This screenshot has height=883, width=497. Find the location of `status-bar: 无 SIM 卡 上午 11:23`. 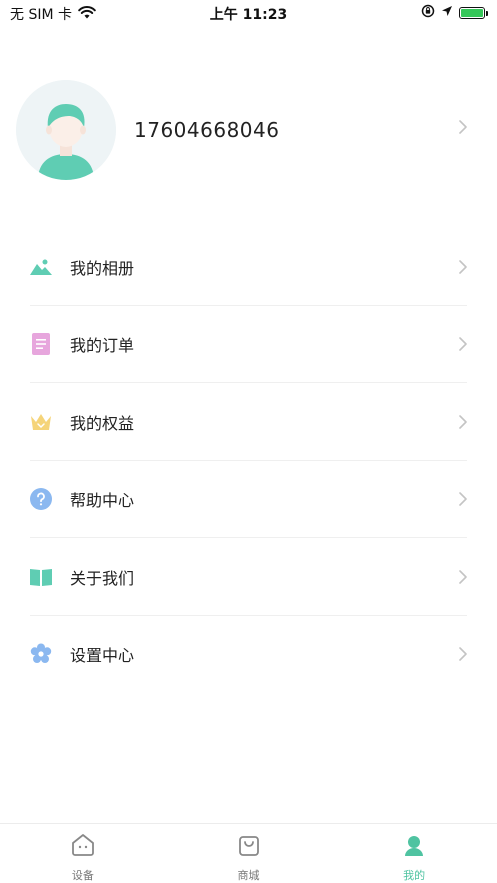

status-bar: 无 SIM 卡 上午 11:23 is located at coordinates (248, 13).